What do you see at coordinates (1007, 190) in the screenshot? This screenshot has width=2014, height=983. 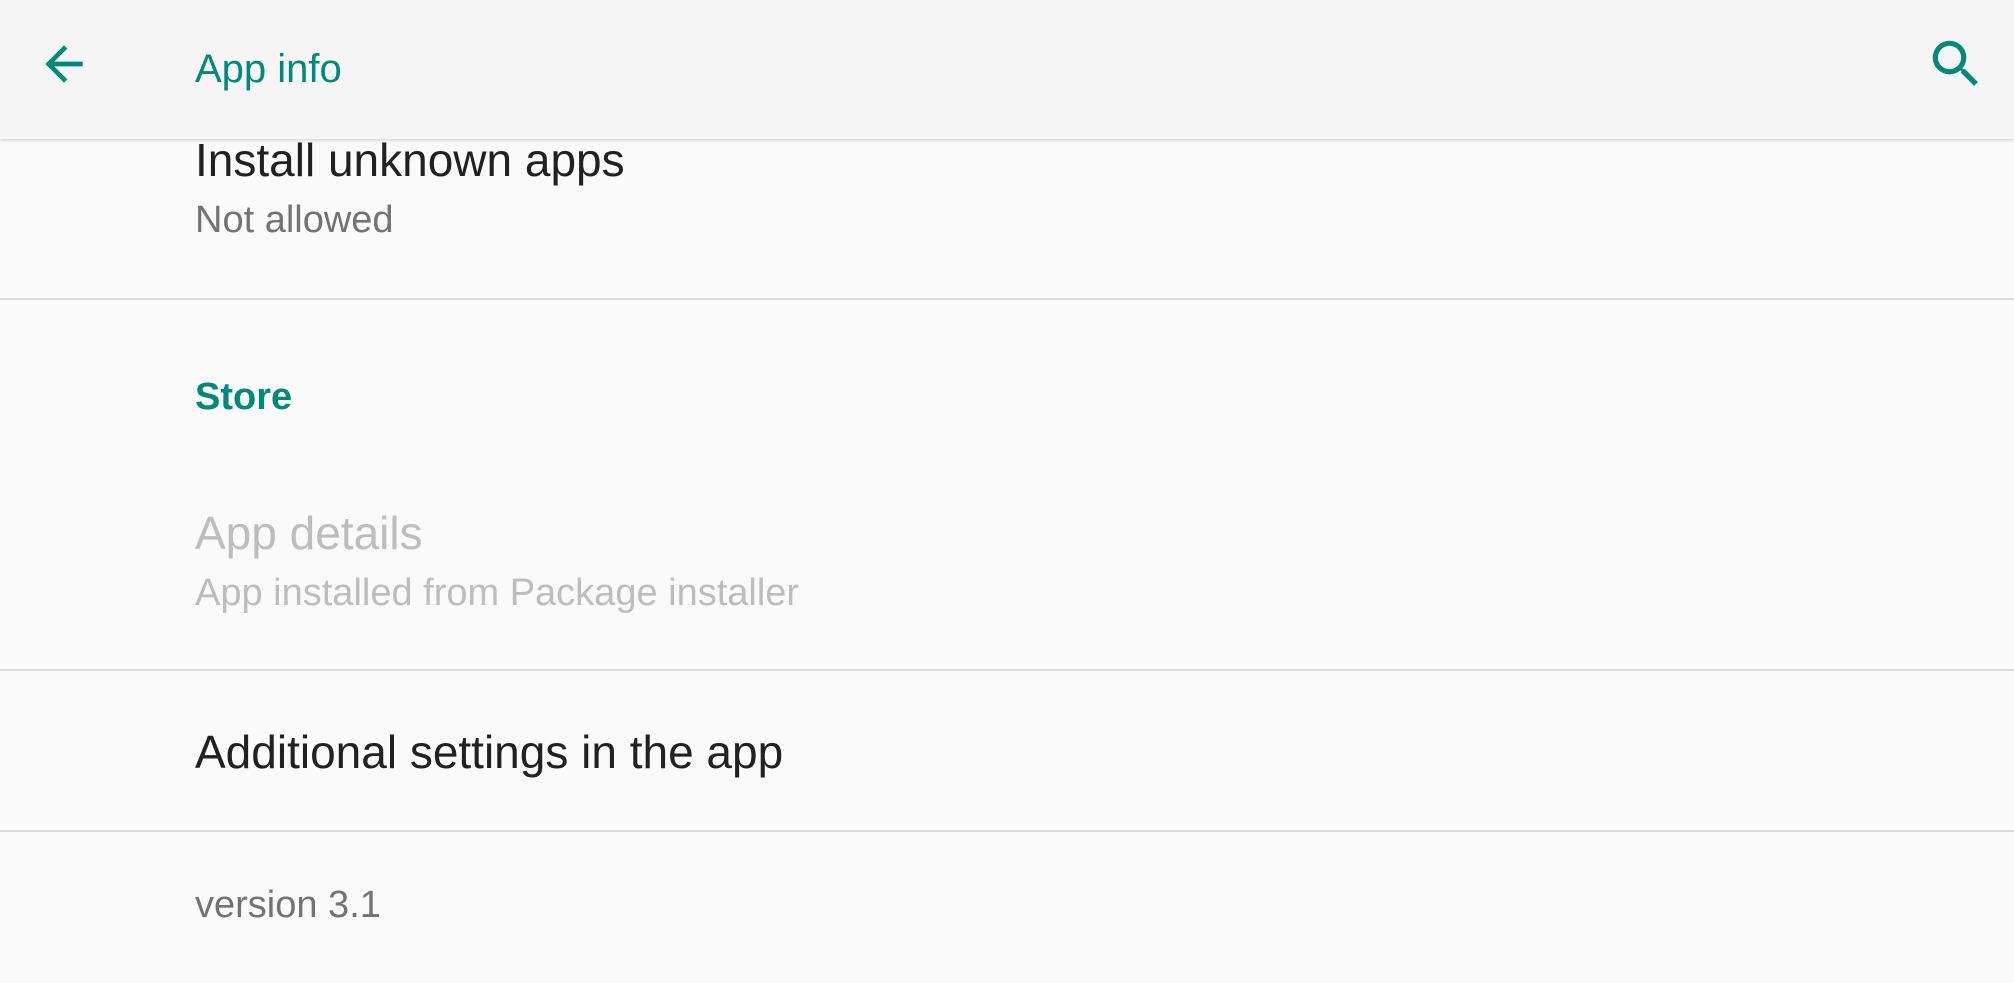 I see `install-unknown-apps-item: Install unknown apps Not allowed` at bounding box center [1007, 190].